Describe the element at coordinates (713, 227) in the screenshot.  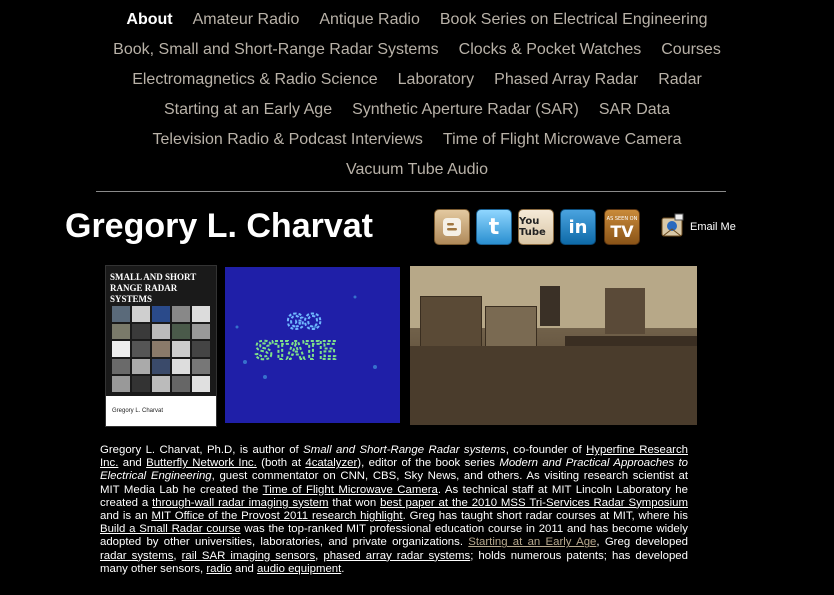
I see `email-me-link: Email Me` at that location.